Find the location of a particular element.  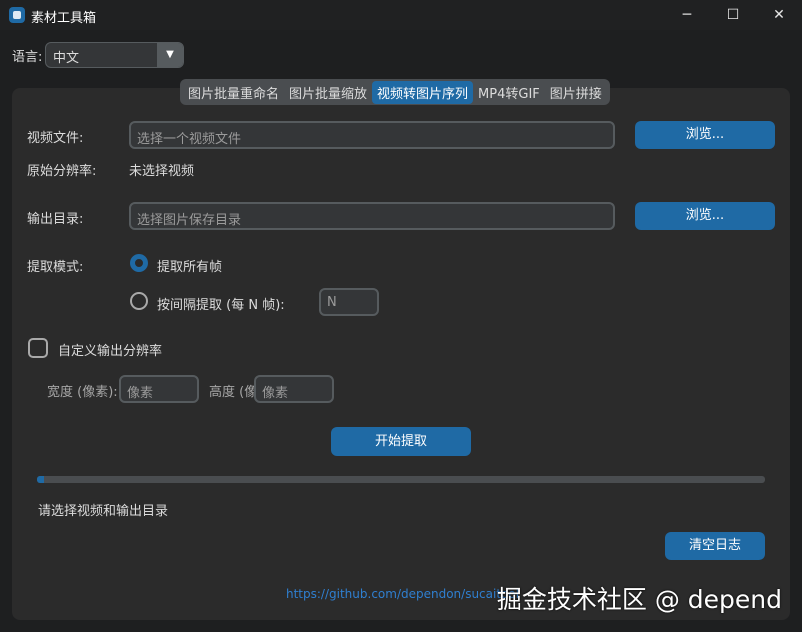

tab-image-stitch: 图片拼接 is located at coordinates (576, 92).